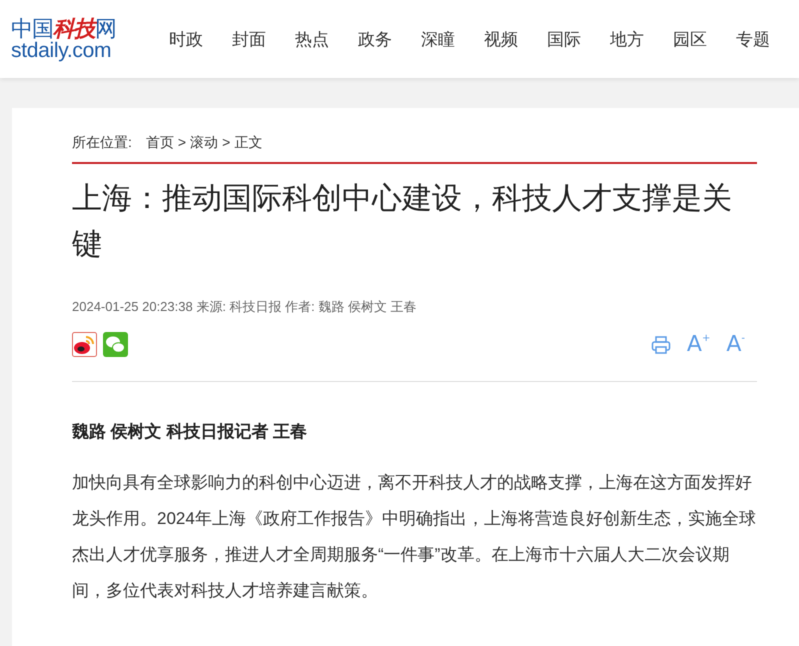 The height and width of the screenshot is (646, 799). What do you see at coordinates (160, 143) in the screenshot?
I see `breadcrumb-link: 首页` at bounding box center [160, 143].